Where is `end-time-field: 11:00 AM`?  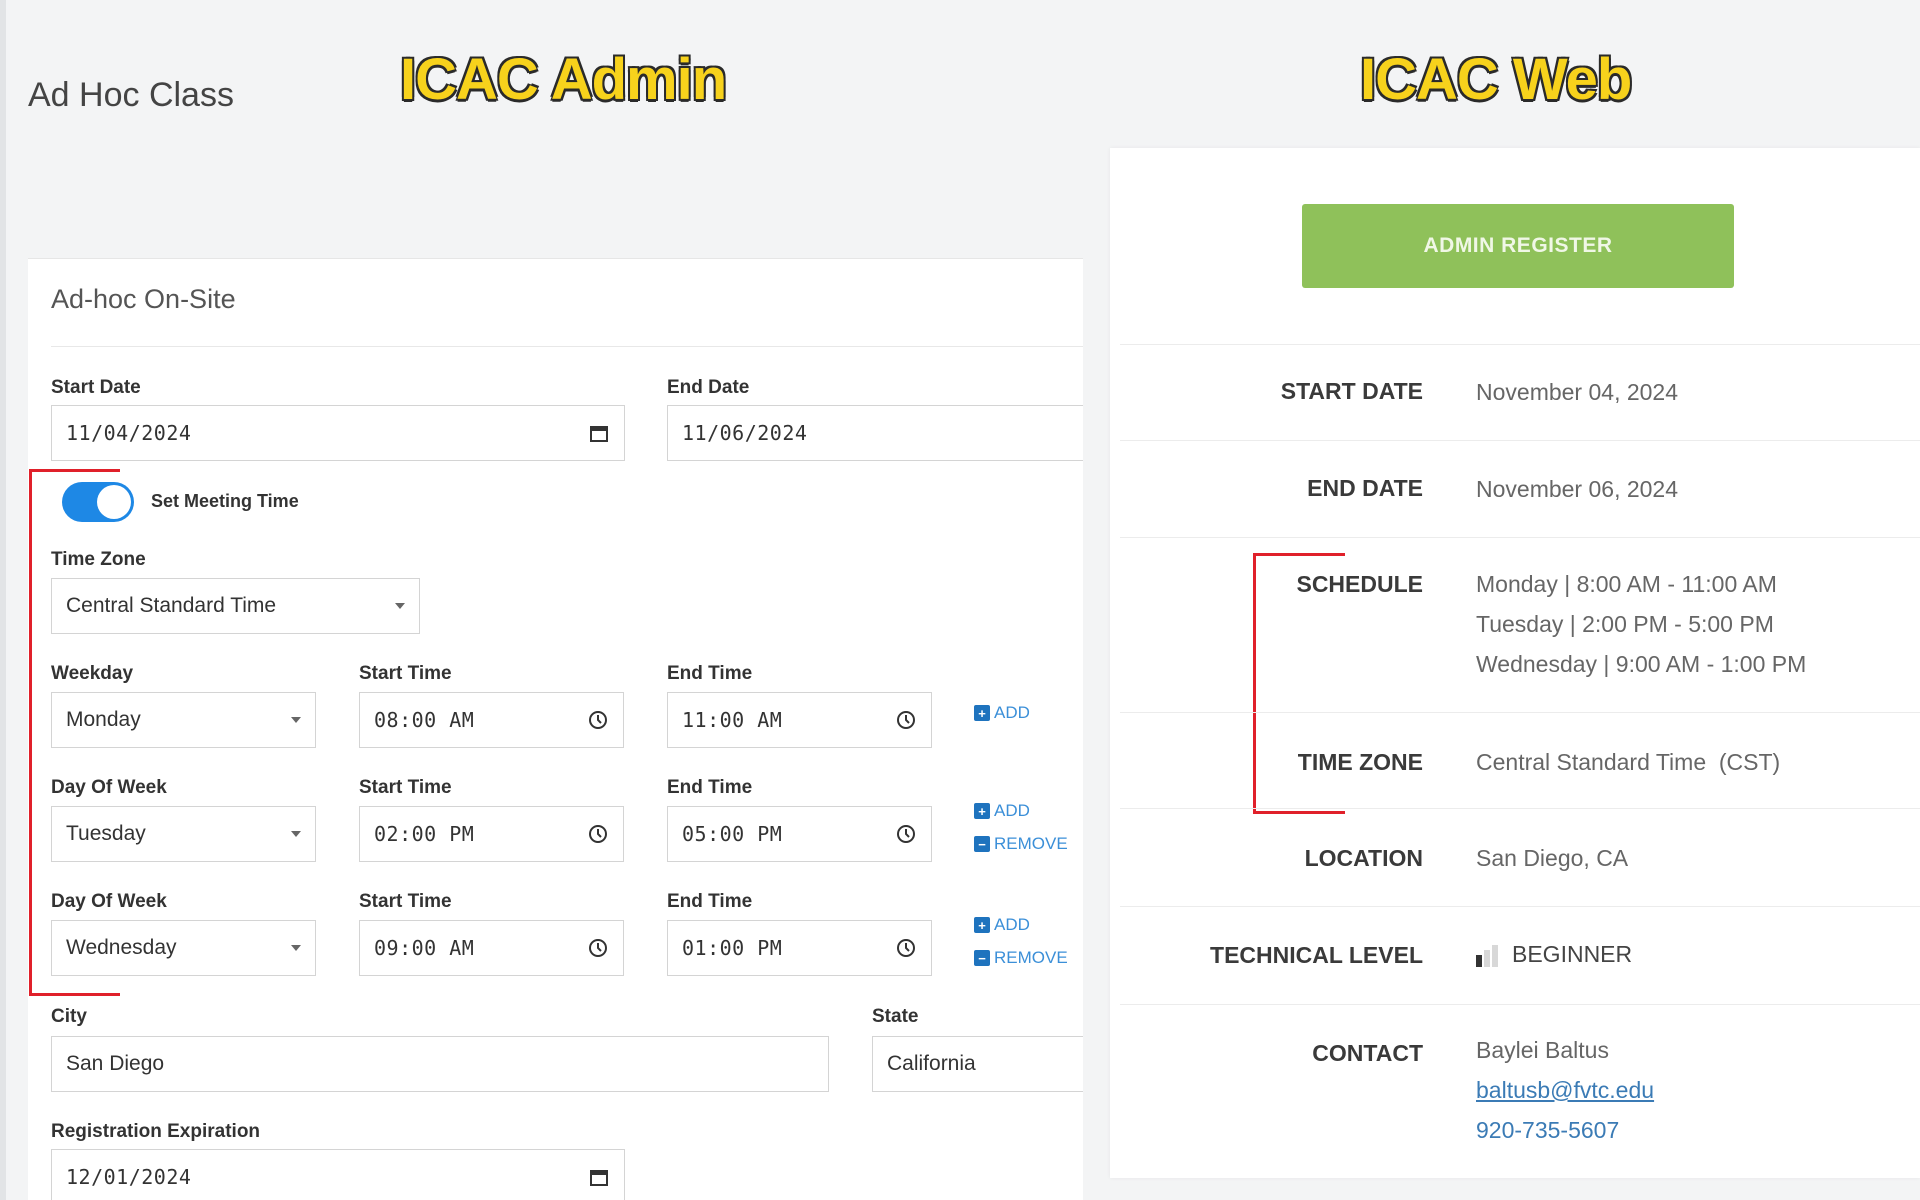 end-time-field: 11:00 AM is located at coordinates (799, 720).